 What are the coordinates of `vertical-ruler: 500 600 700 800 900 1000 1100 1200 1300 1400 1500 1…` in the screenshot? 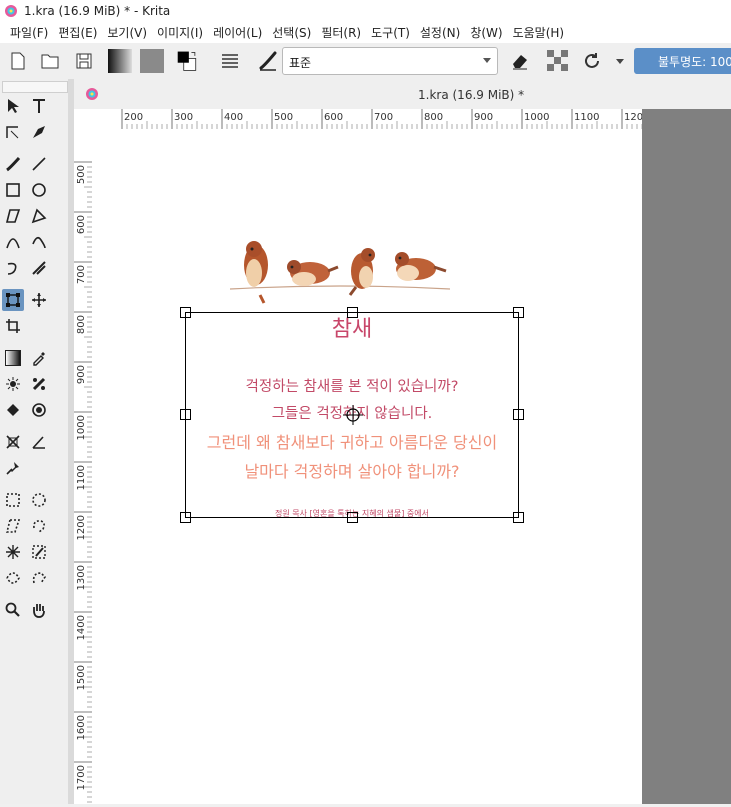 It's located at (83, 466).